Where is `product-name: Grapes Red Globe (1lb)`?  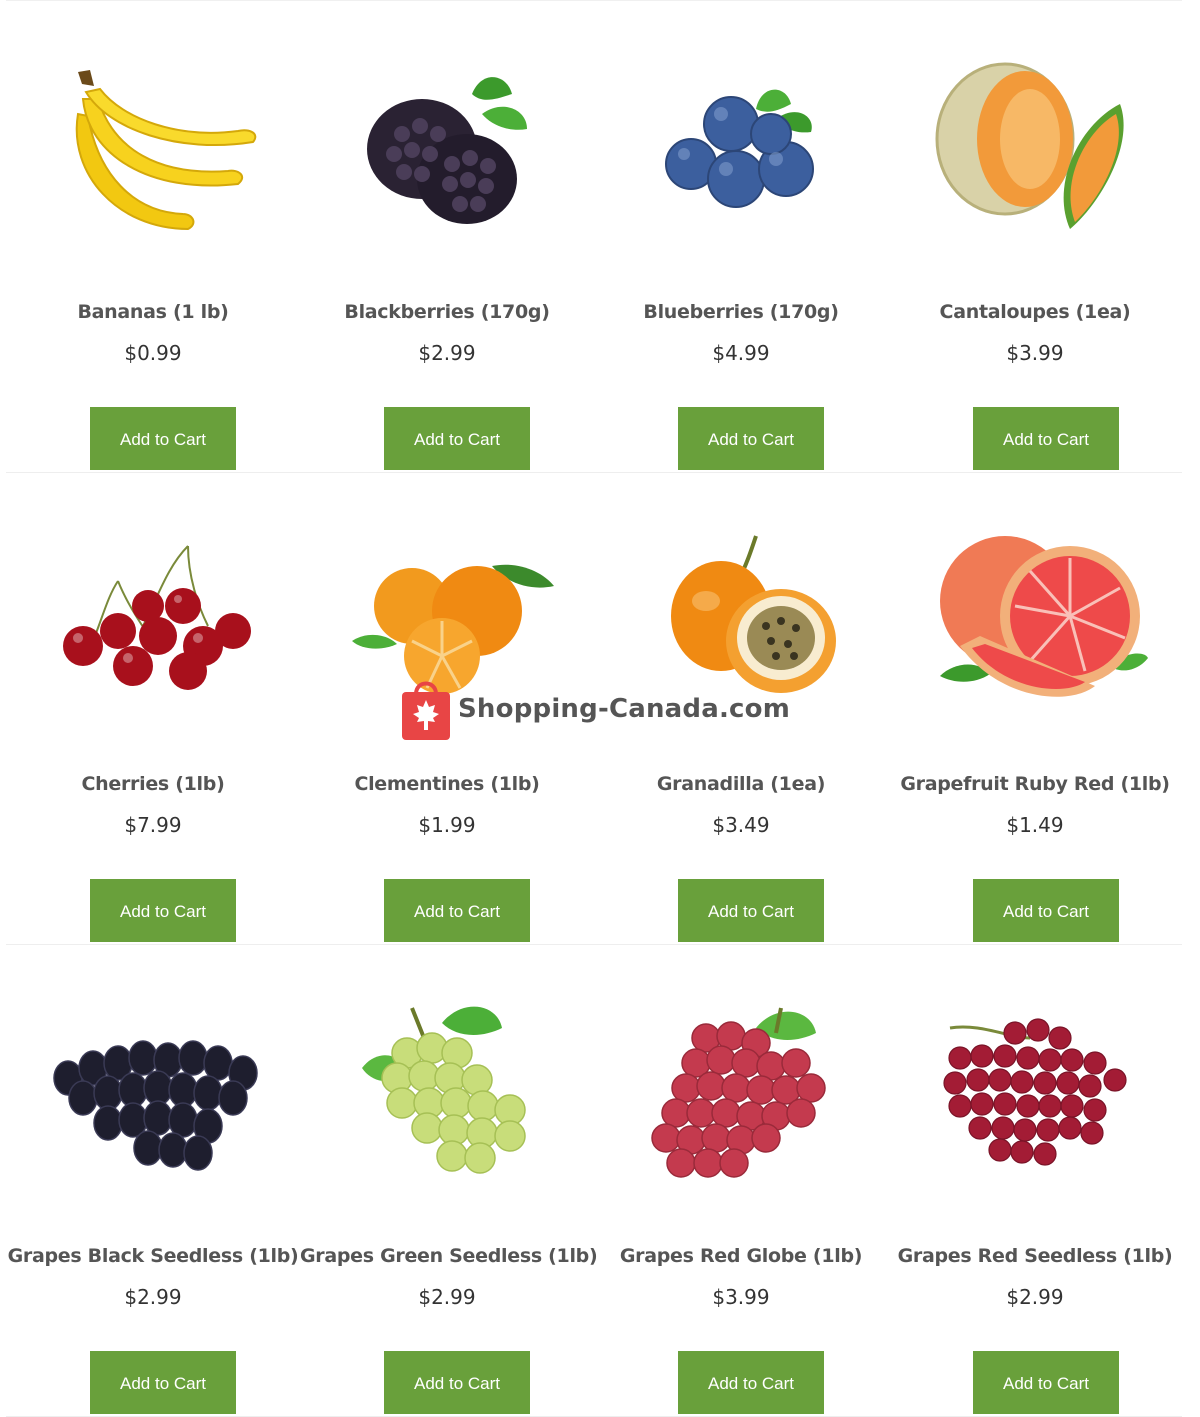
product-name: Grapes Red Globe (1lb) is located at coordinates (741, 1256).